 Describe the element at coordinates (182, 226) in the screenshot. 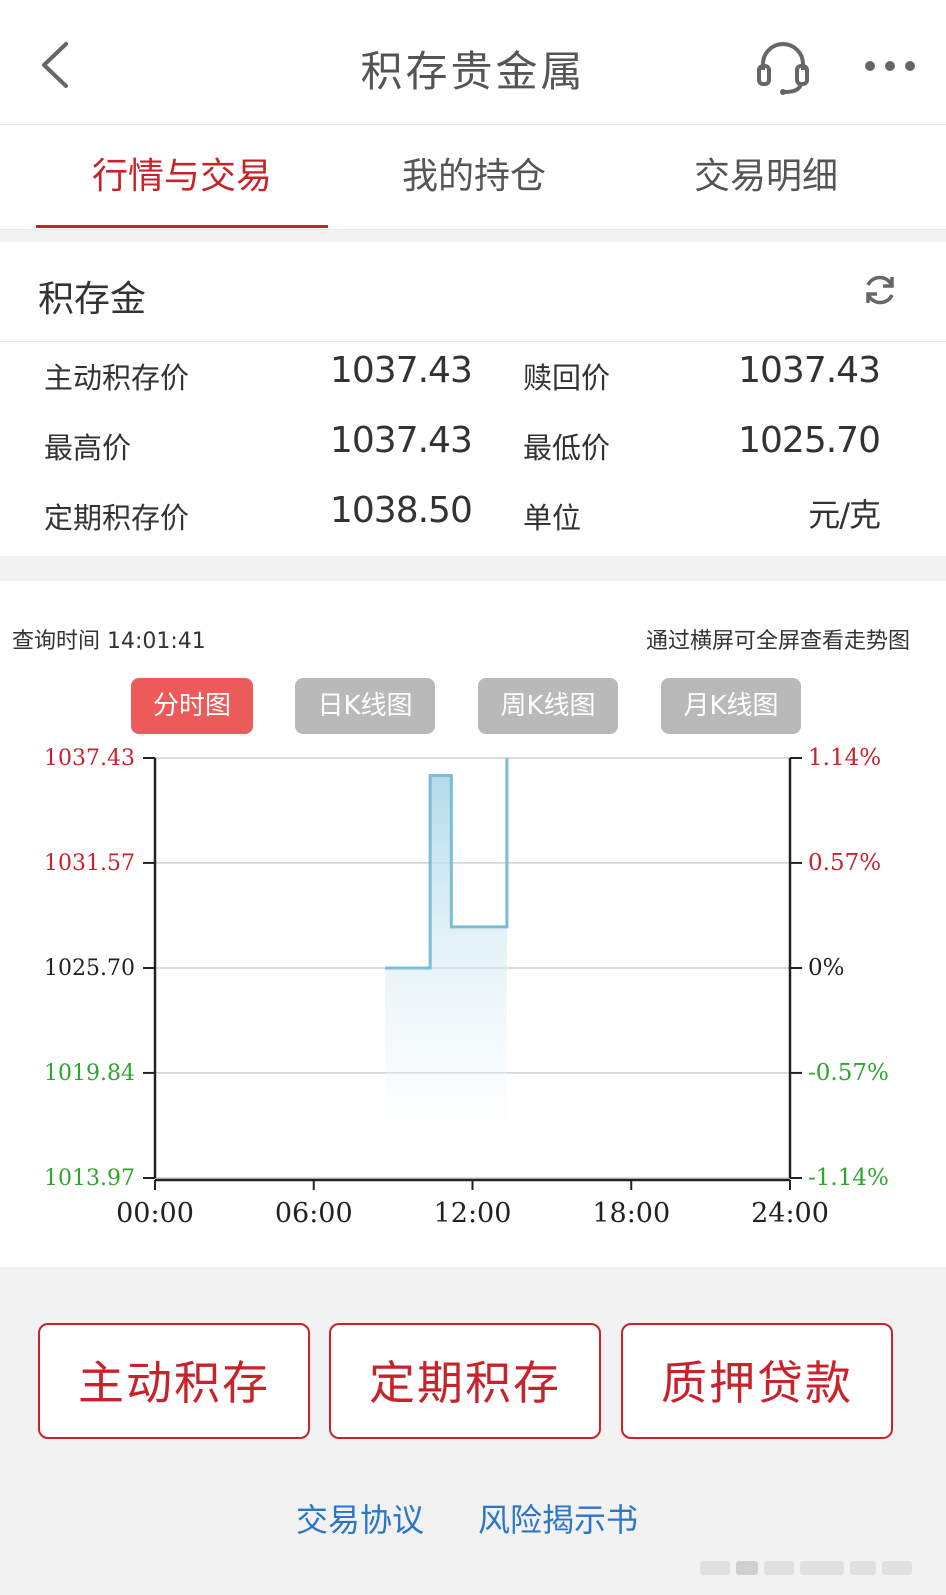

I see `active-tab-indicator` at that location.